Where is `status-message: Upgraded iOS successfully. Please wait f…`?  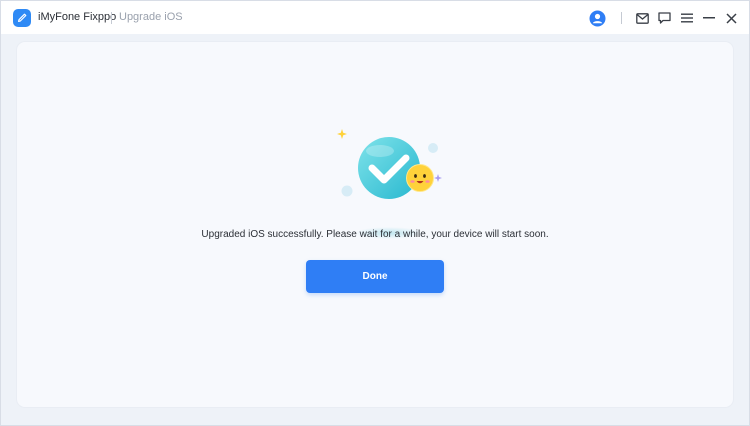
status-message: Upgraded iOS successfully. Please wait f… is located at coordinates (375, 234).